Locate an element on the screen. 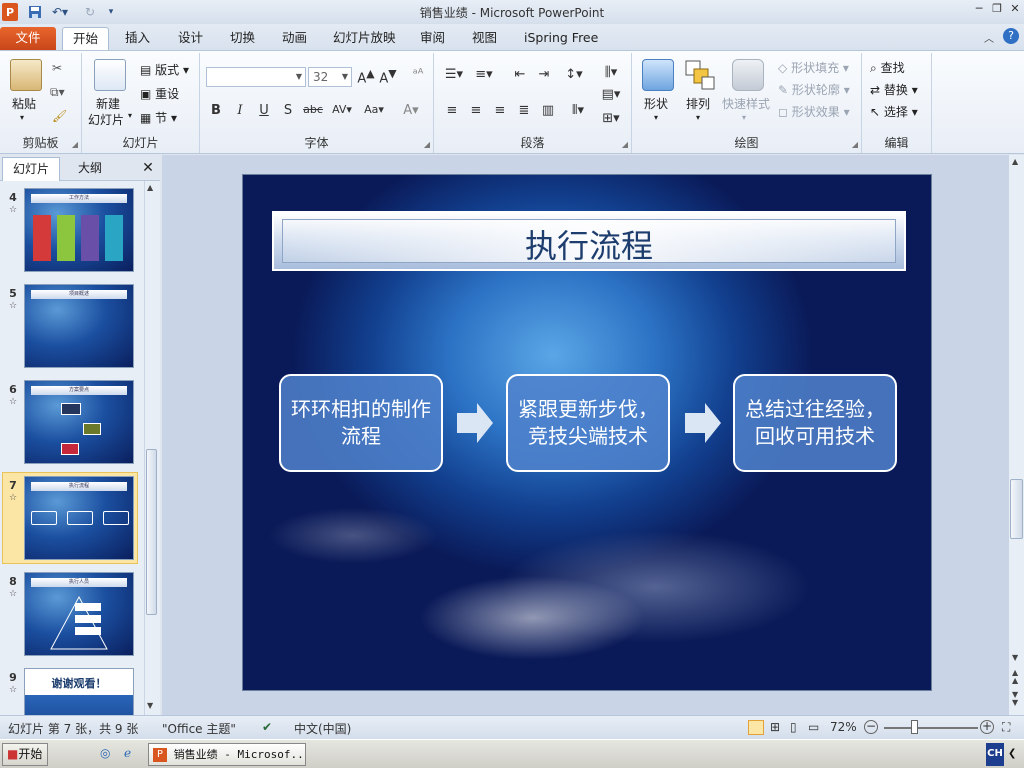 The height and width of the screenshot is (768, 1024). zoom-slider-track is located at coordinates (931, 728).